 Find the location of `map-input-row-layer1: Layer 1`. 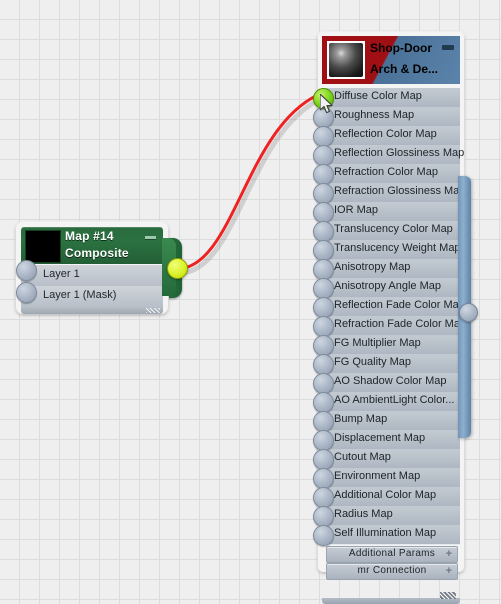

map-input-row-layer1: Layer 1 is located at coordinates (92, 276).